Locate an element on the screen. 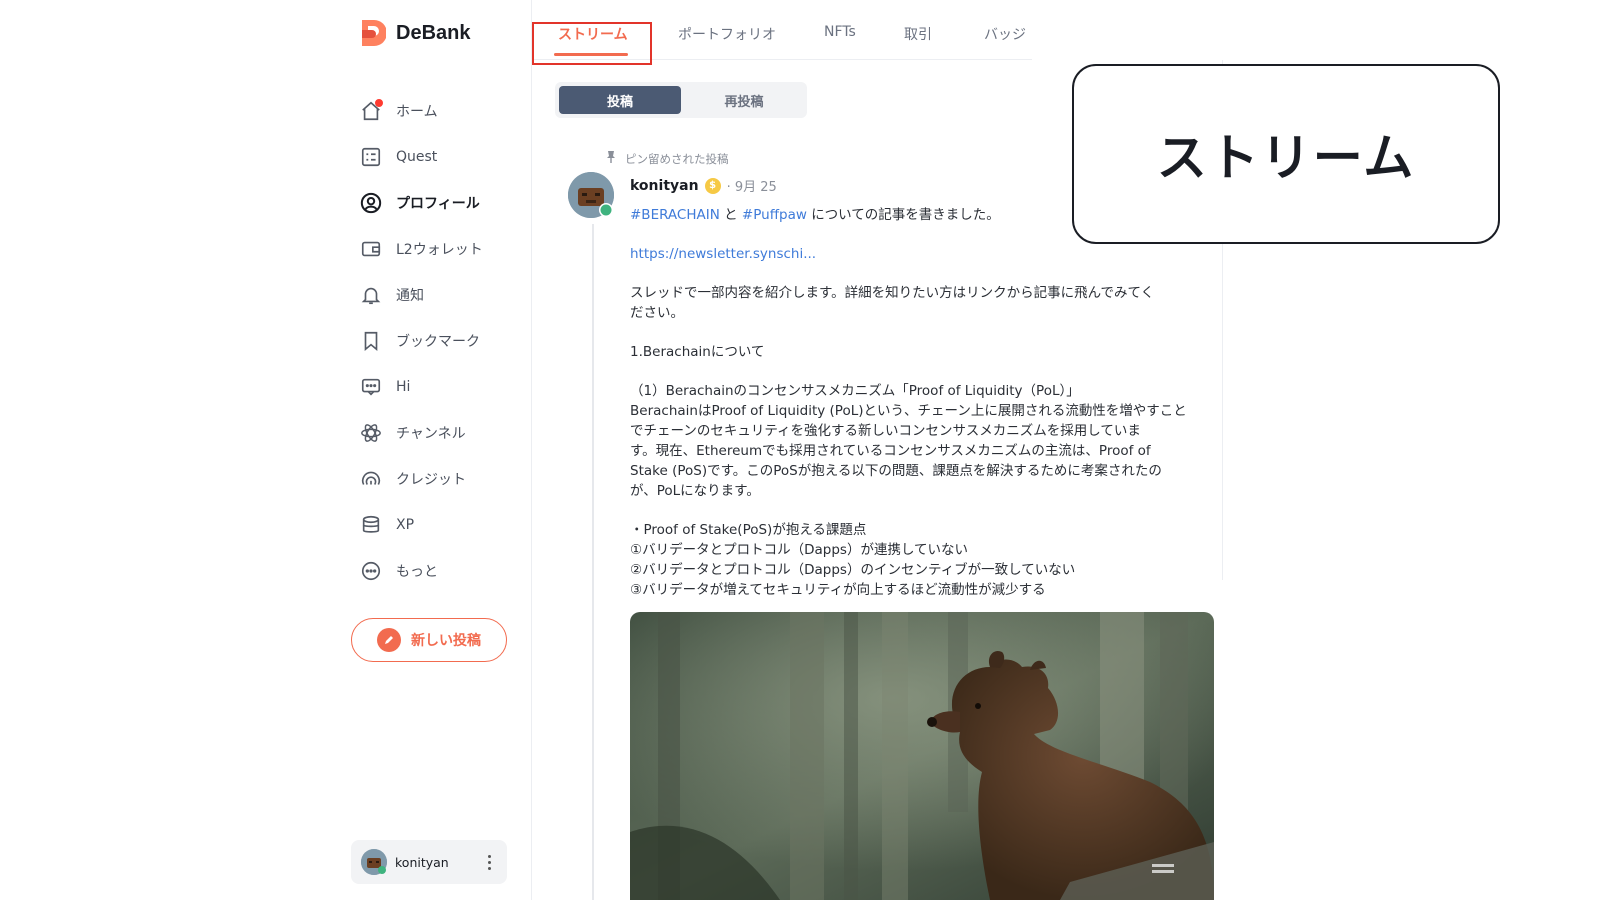 Image resolution: width=1600 pixels, height=900 pixels. post-type-toggle: 投稿 再投稿 is located at coordinates (681, 100).